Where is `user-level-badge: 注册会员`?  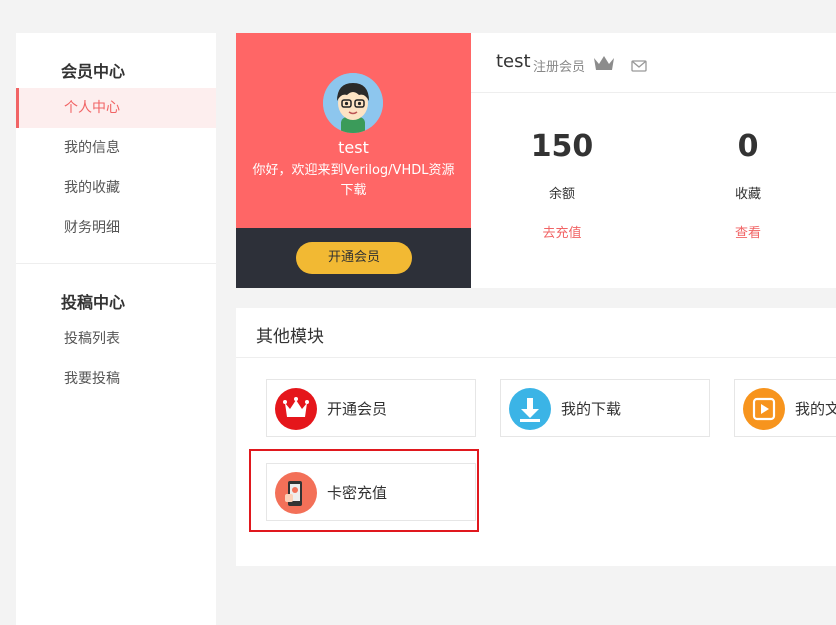
user-level-badge: 注册会员 is located at coordinates (559, 67).